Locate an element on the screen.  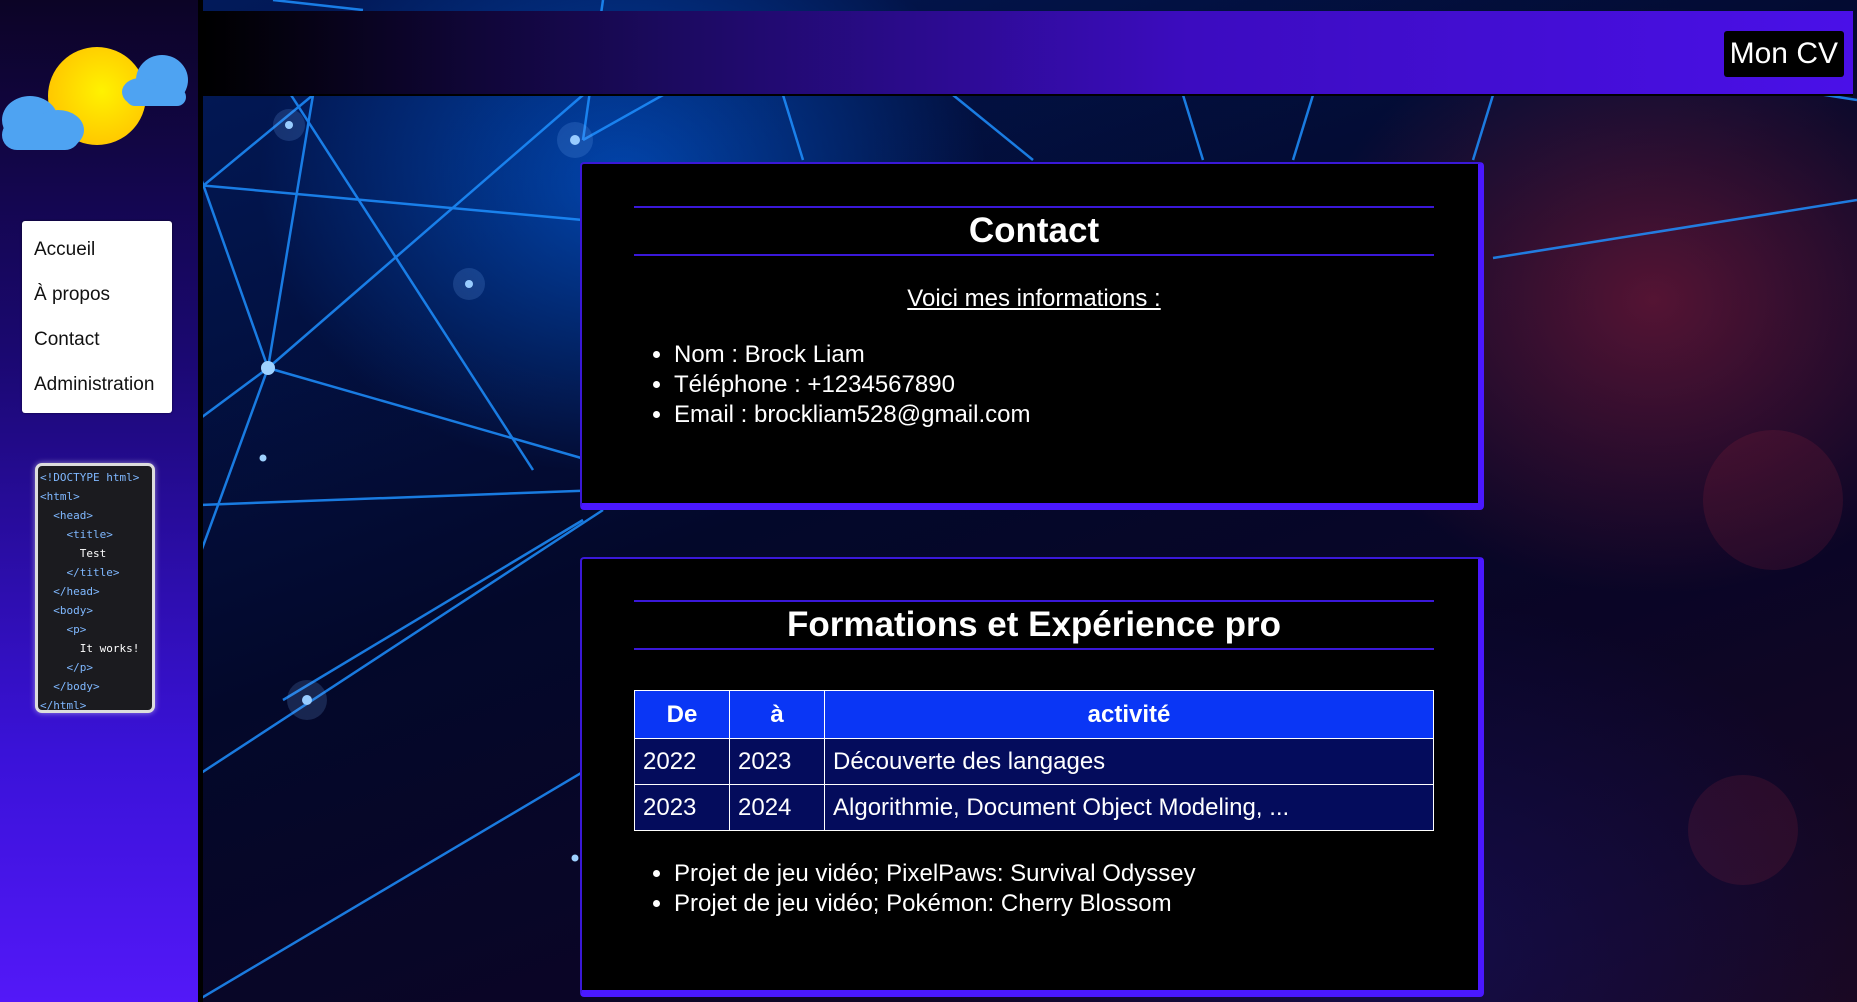
sidebar-divider is located at coordinates (200, 501).